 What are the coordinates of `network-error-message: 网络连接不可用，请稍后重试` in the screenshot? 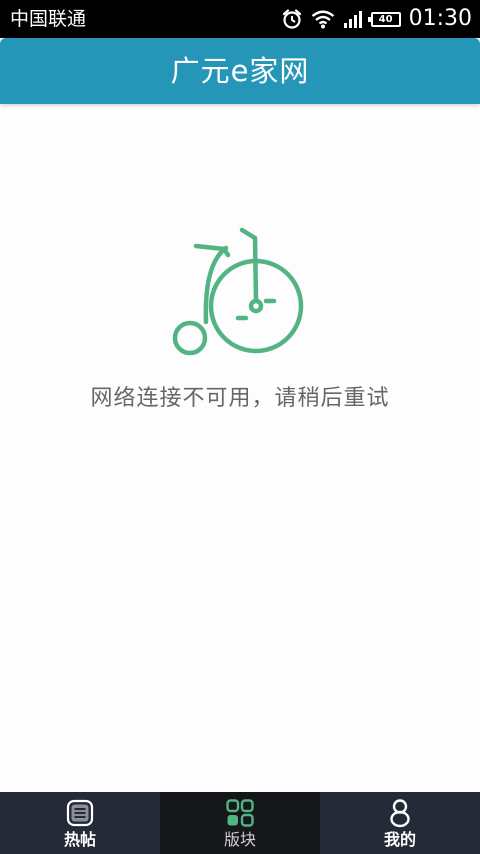 It's located at (240, 398).